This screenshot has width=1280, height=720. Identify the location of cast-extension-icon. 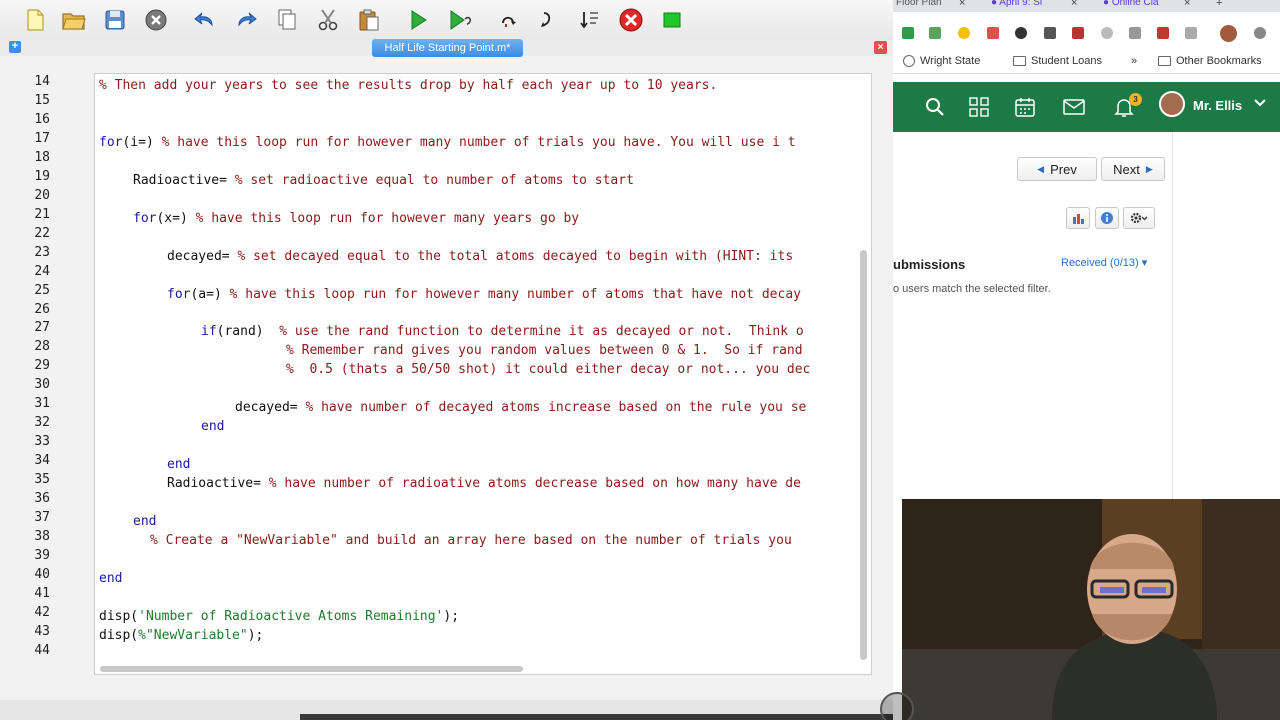
(993, 33).